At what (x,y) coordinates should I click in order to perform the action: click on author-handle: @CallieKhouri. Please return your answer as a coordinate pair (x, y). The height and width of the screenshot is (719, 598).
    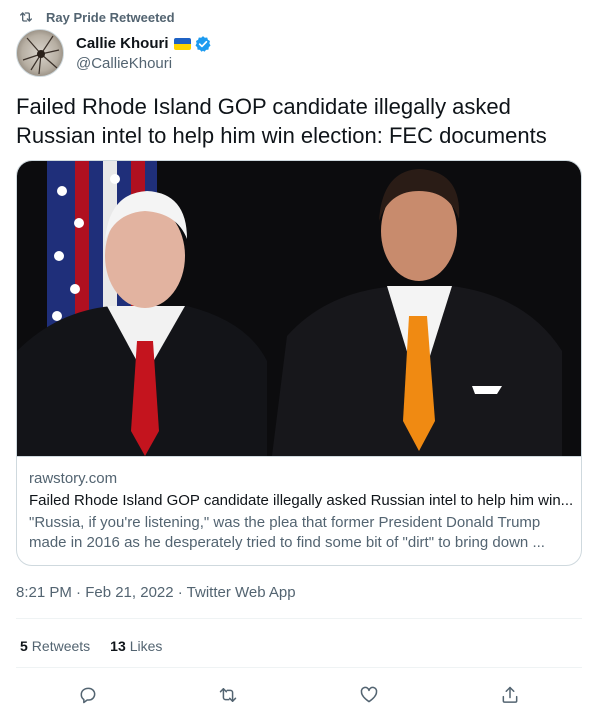
    Looking at the image, I should click on (144, 63).